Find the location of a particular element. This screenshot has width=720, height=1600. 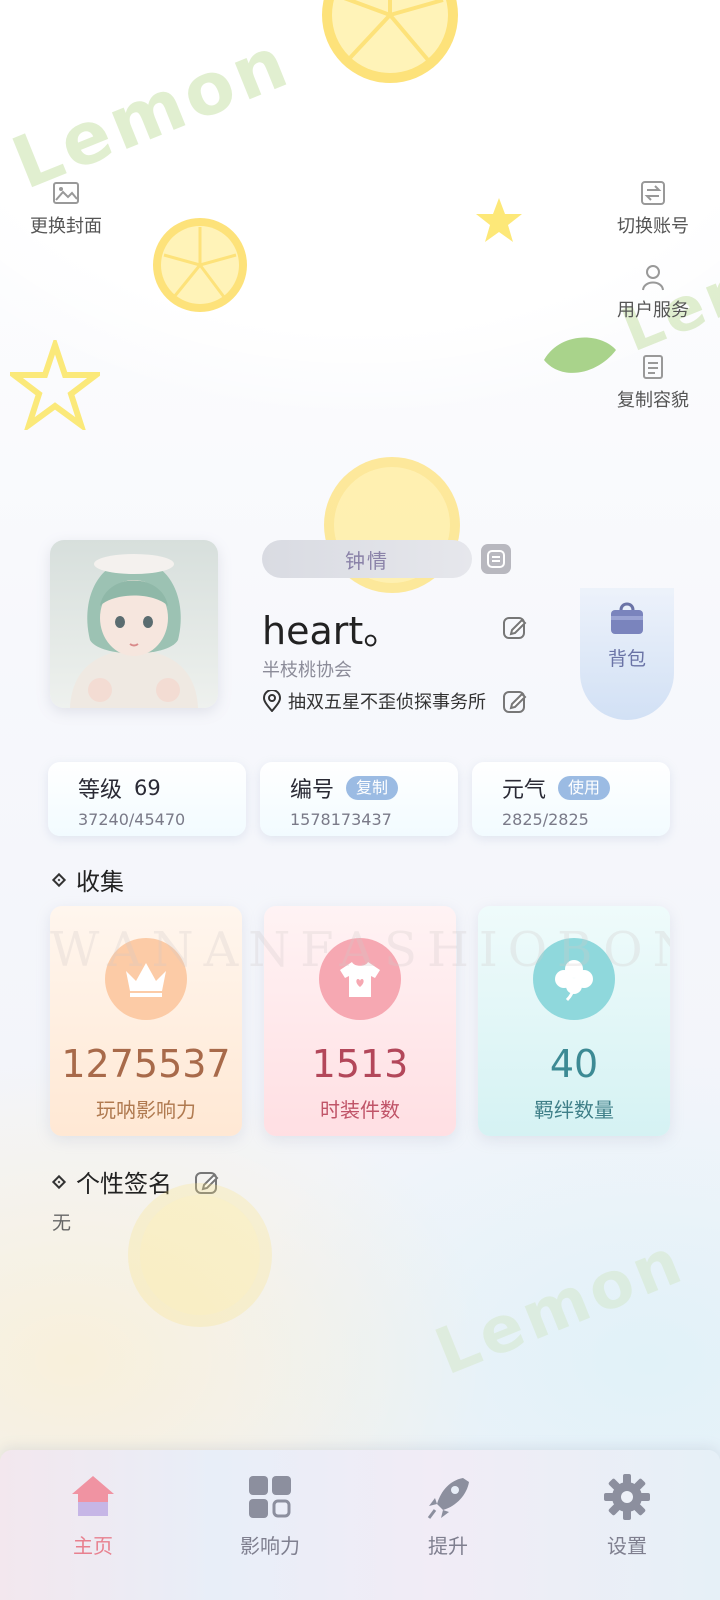

level-value: 69 is located at coordinates (147, 788).